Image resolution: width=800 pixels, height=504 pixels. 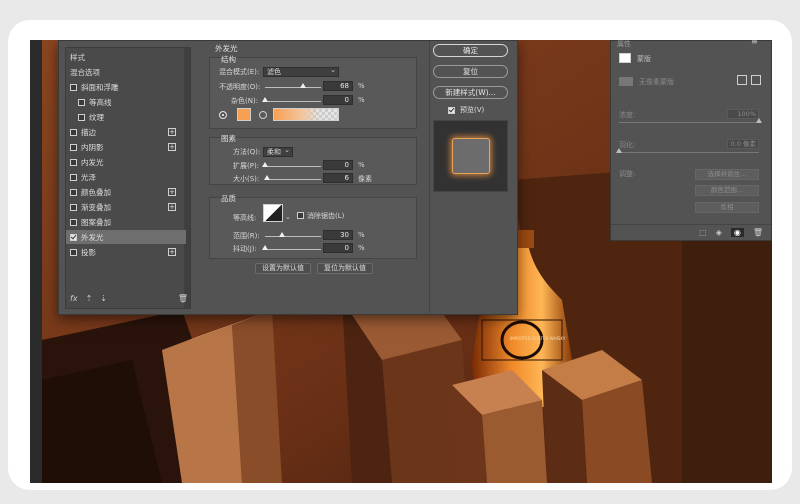 What do you see at coordinates (92, 147) in the screenshot?
I see `style-item-label: 内阴影` at bounding box center [92, 147].